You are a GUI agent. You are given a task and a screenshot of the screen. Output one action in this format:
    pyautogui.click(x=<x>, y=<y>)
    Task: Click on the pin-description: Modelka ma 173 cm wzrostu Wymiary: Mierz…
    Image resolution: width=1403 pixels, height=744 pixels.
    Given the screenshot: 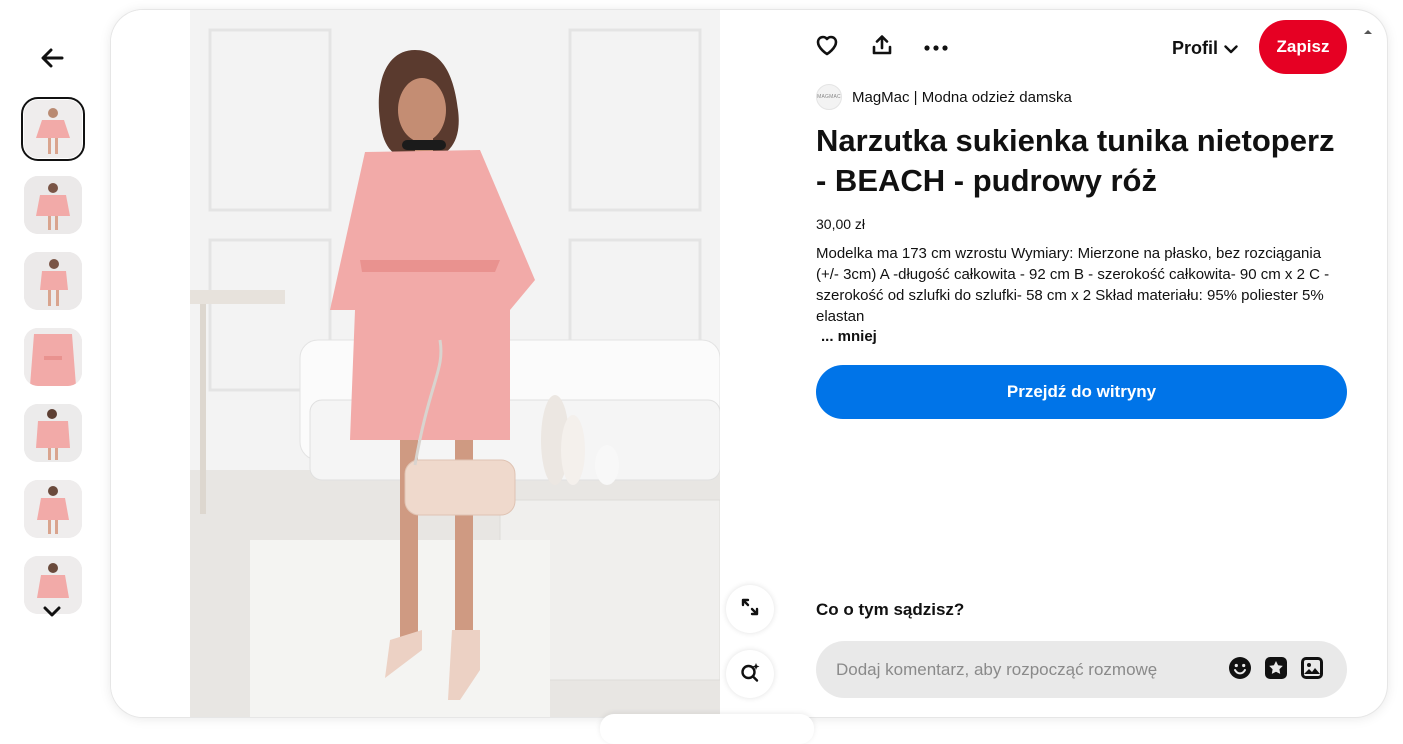 What is the action you would take?
    pyautogui.click(x=1073, y=285)
    